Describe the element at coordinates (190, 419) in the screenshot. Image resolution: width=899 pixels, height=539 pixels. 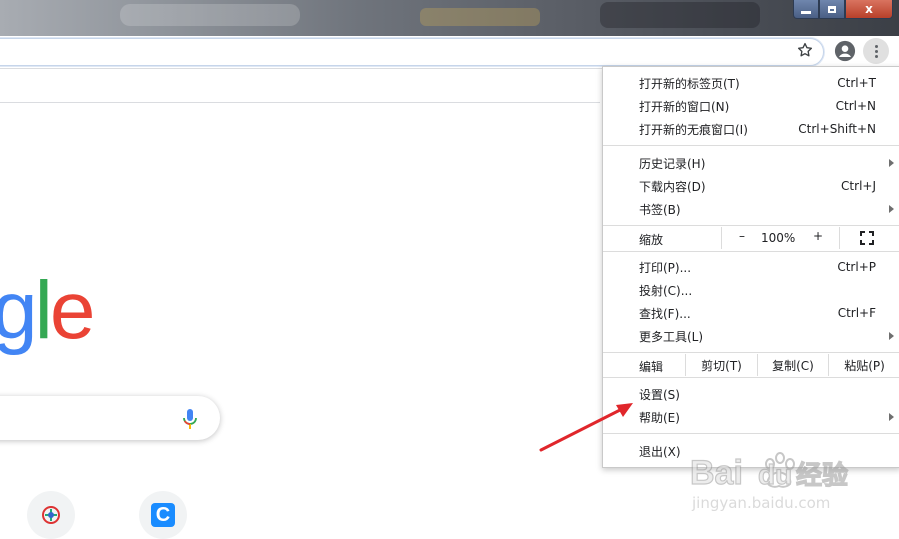
I see `mic-icon` at that location.